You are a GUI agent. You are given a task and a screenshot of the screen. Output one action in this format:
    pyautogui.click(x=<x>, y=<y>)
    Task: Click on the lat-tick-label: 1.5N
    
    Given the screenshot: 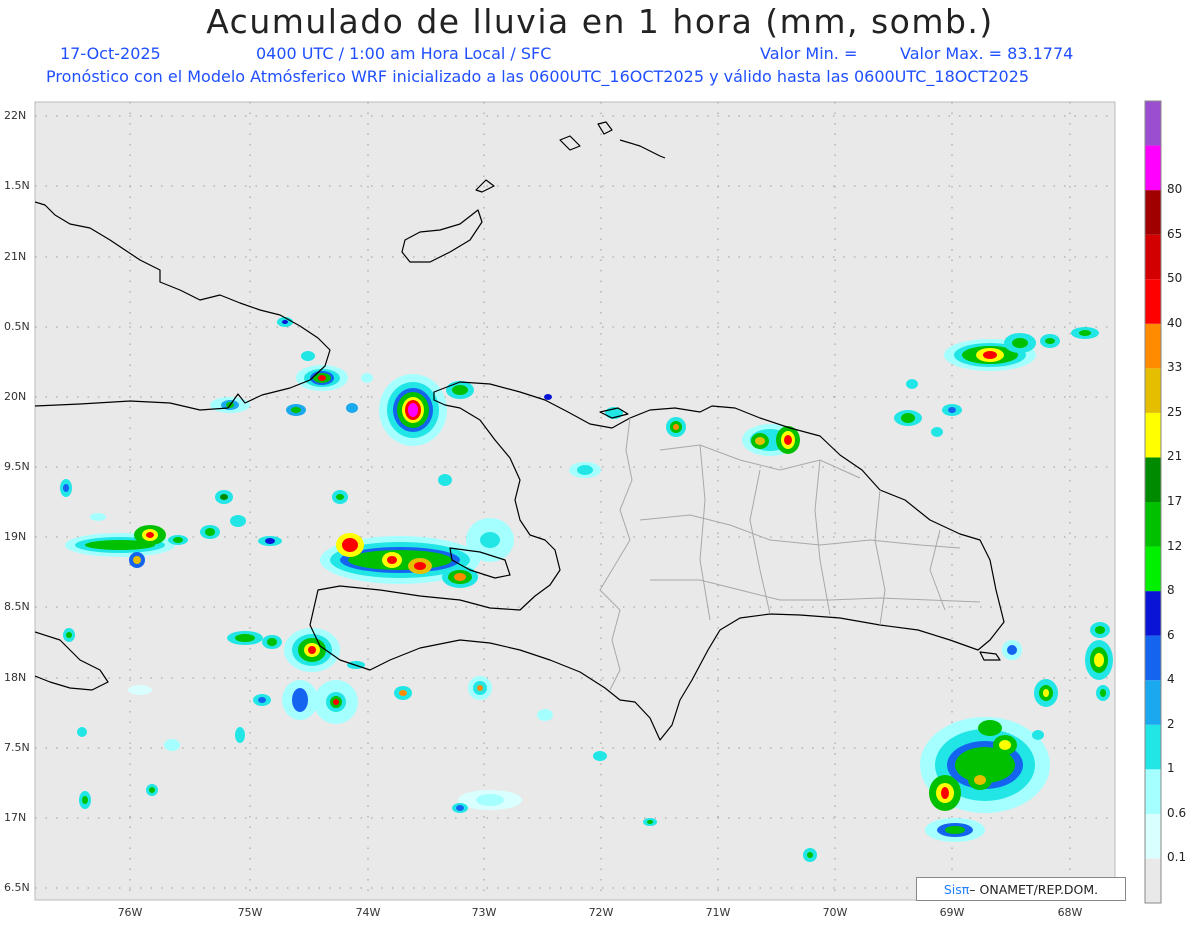 What is the action you would take?
    pyautogui.click(x=17, y=185)
    